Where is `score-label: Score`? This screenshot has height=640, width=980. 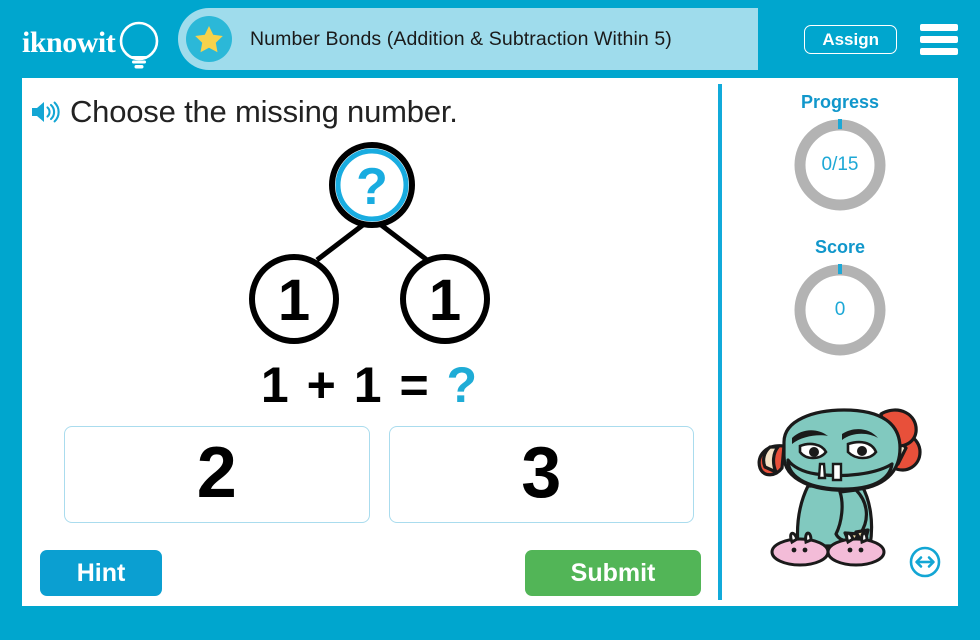
score-label: Score is located at coordinates (840, 247).